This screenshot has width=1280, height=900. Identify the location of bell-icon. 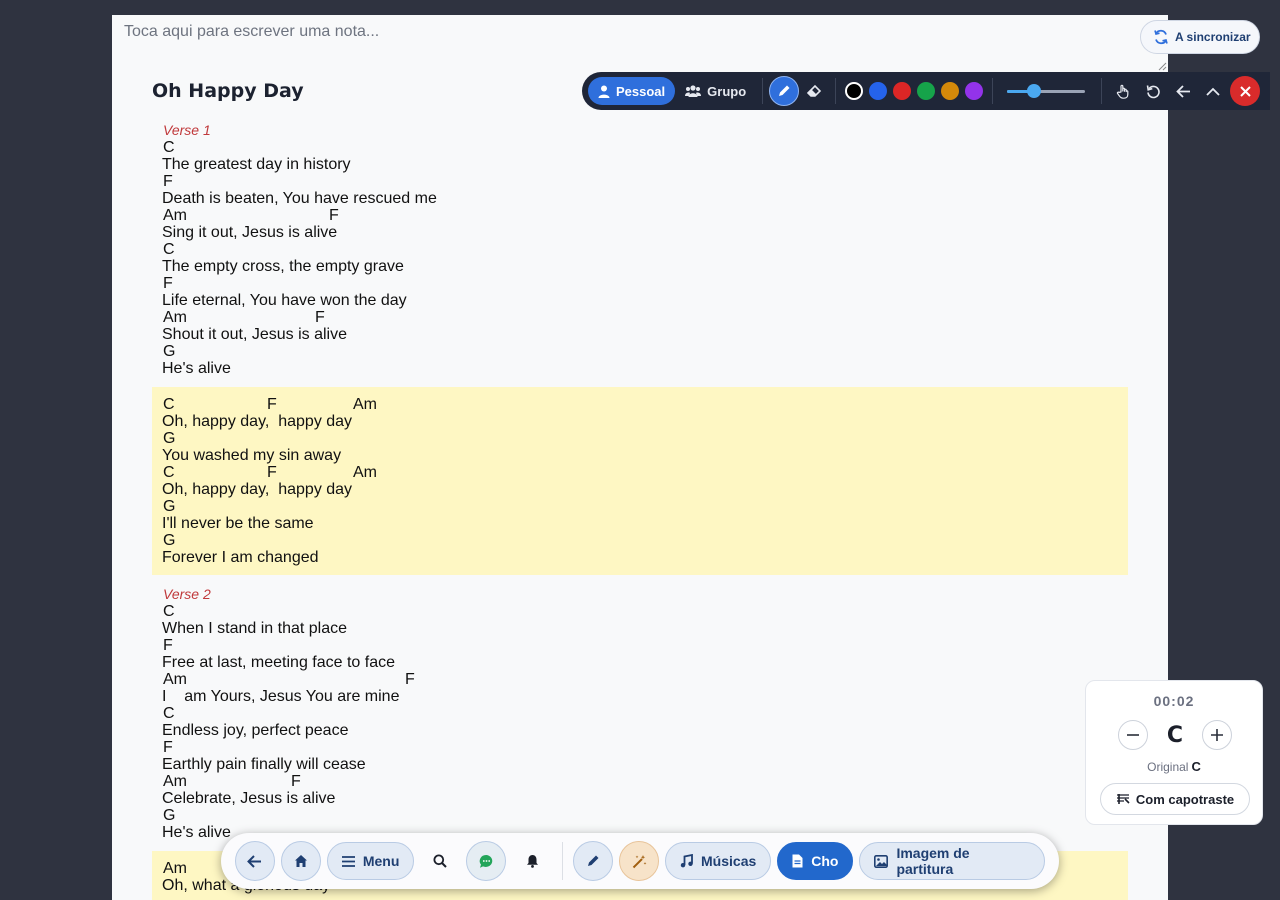
(532, 861).